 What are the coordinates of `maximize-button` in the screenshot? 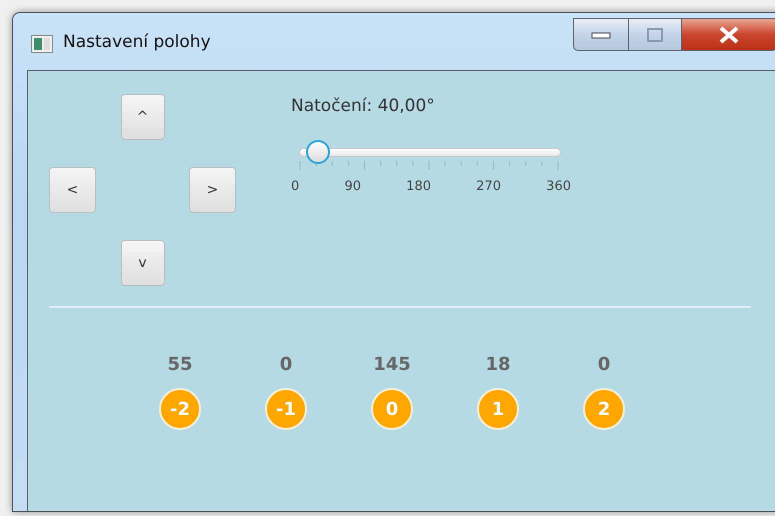 It's located at (655, 34).